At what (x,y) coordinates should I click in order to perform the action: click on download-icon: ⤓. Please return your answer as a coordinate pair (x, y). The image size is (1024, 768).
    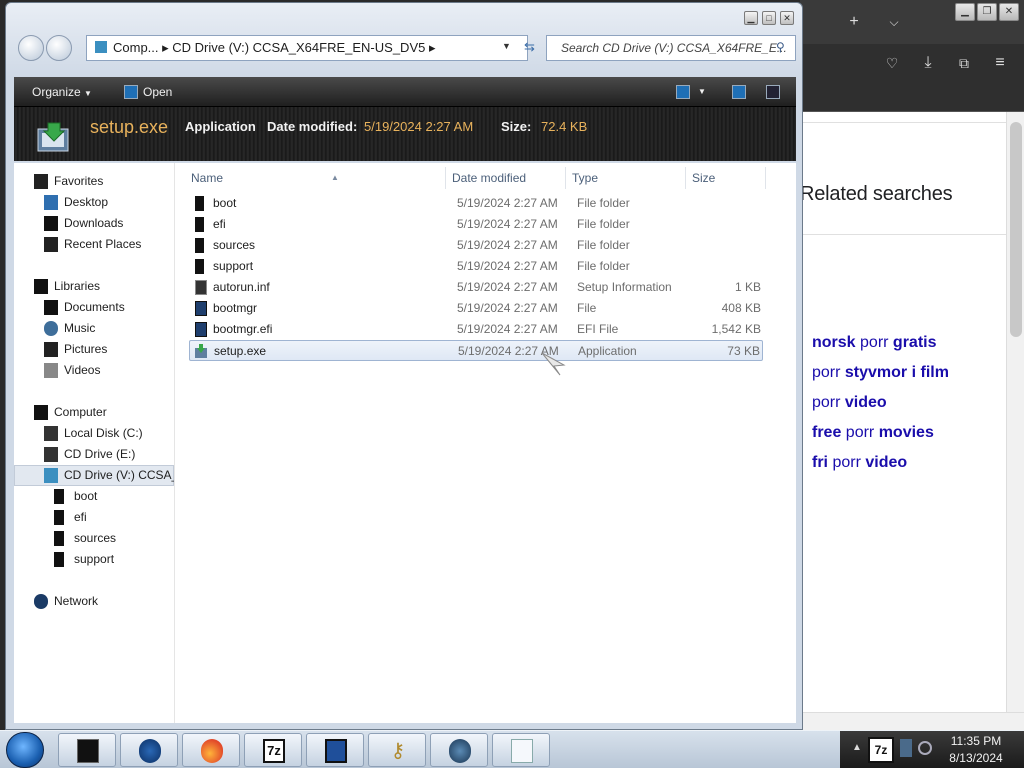
    Looking at the image, I should click on (928, 63).